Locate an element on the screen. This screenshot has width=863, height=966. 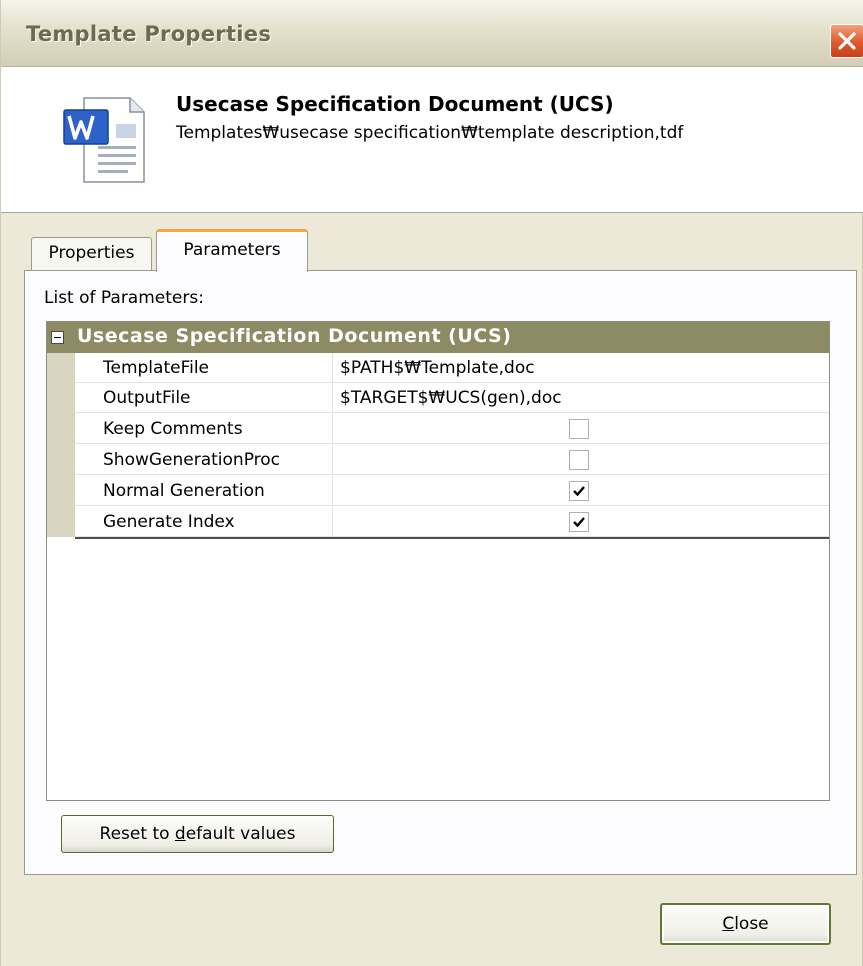
keep-comments-checkbox is located at coordinates (579, 429).